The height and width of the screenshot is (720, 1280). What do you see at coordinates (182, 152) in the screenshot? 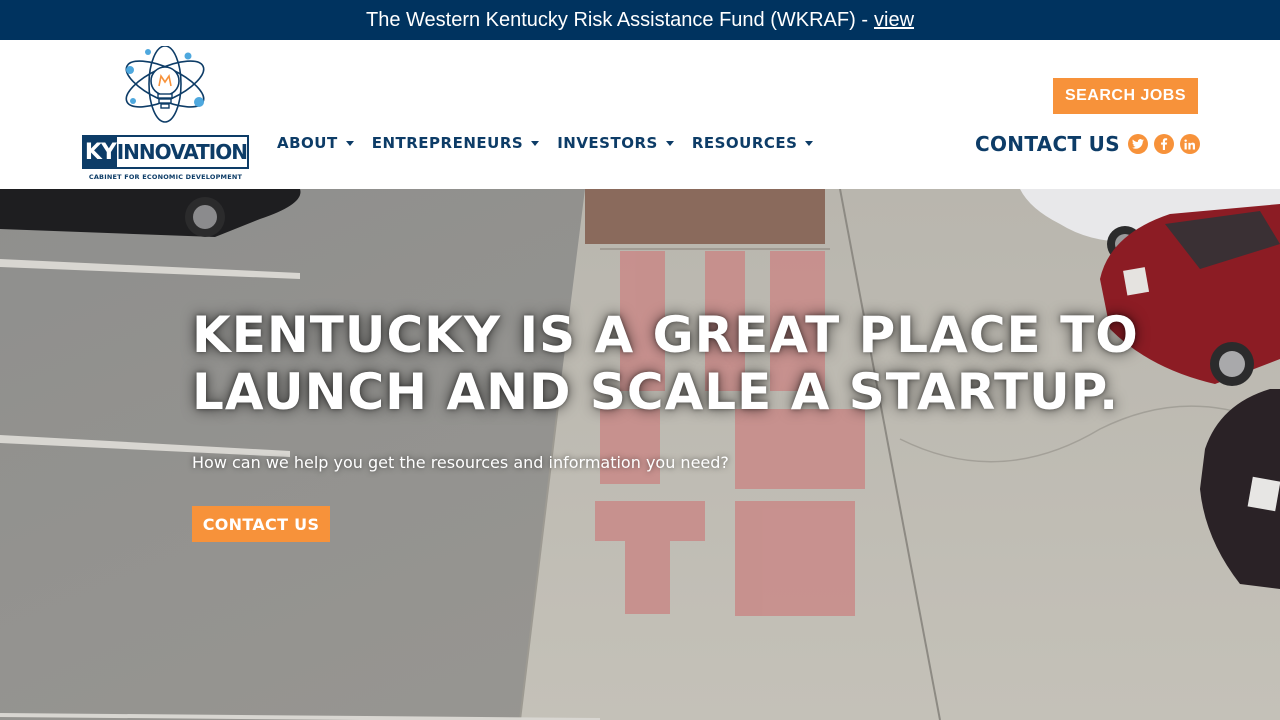
I see `logo-name: INNOVATION` at bounding box center [182, 152].